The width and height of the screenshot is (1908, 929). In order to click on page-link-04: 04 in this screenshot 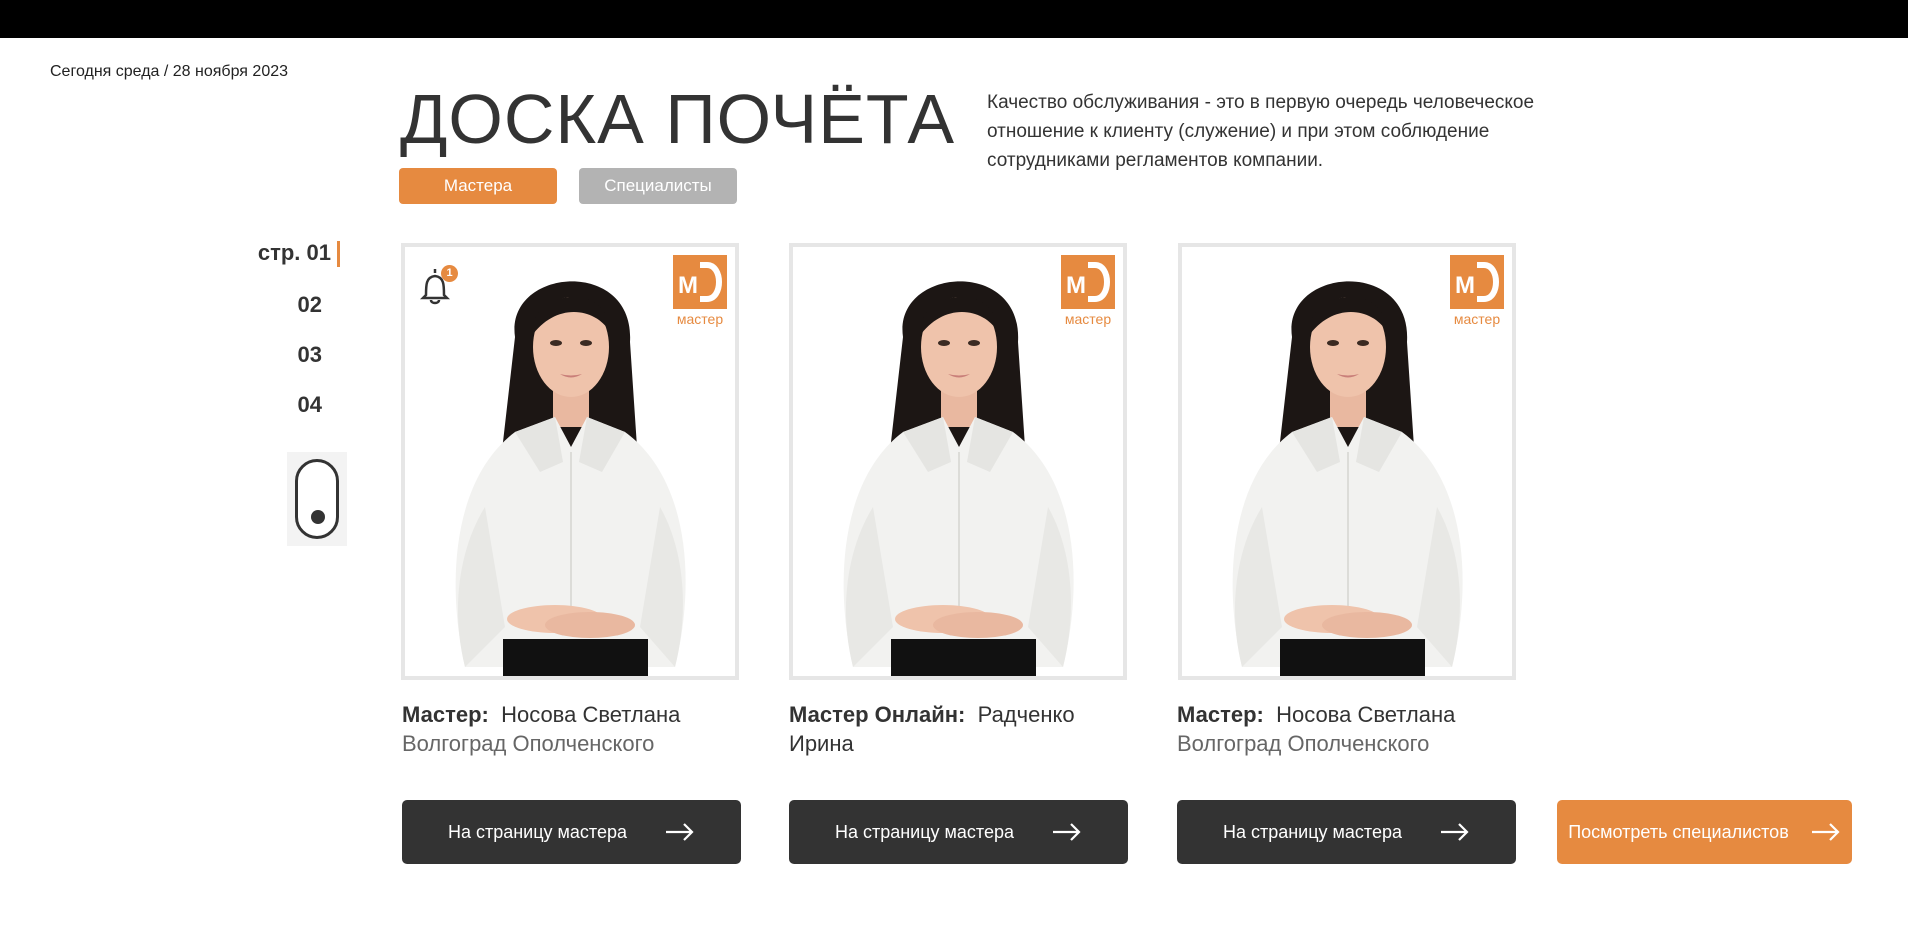, I will do `click(310, 405)`.